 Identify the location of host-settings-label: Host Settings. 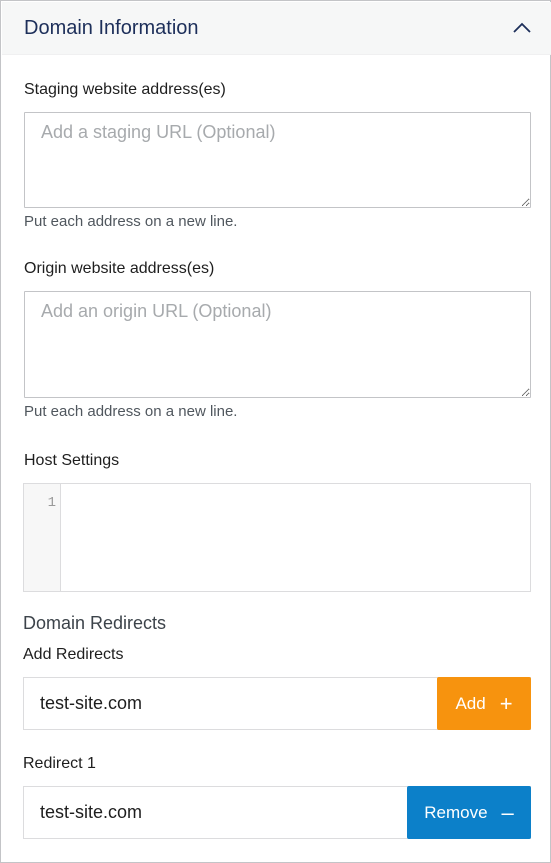
(72, 460).